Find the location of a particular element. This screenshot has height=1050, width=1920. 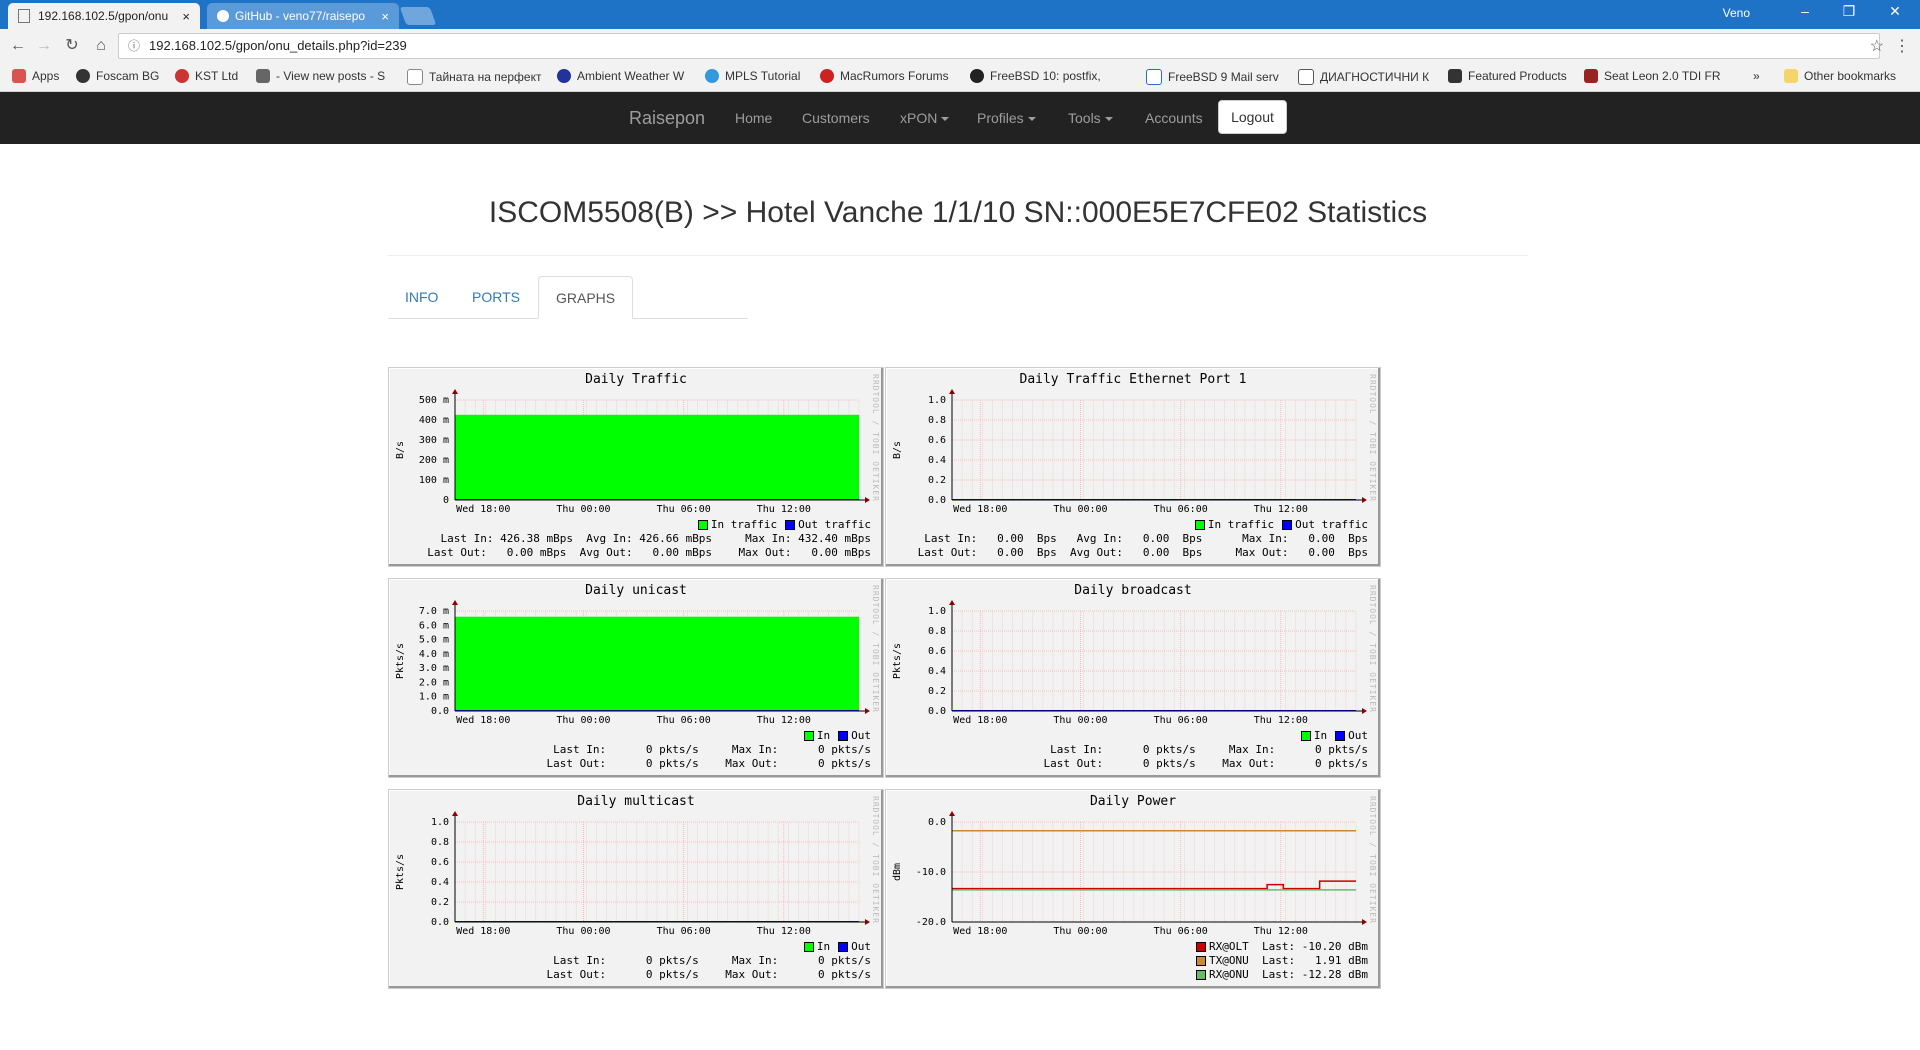

browser-tab-active: 192.168.102.5/gpon/onu × is located at coordinates (104, 16).